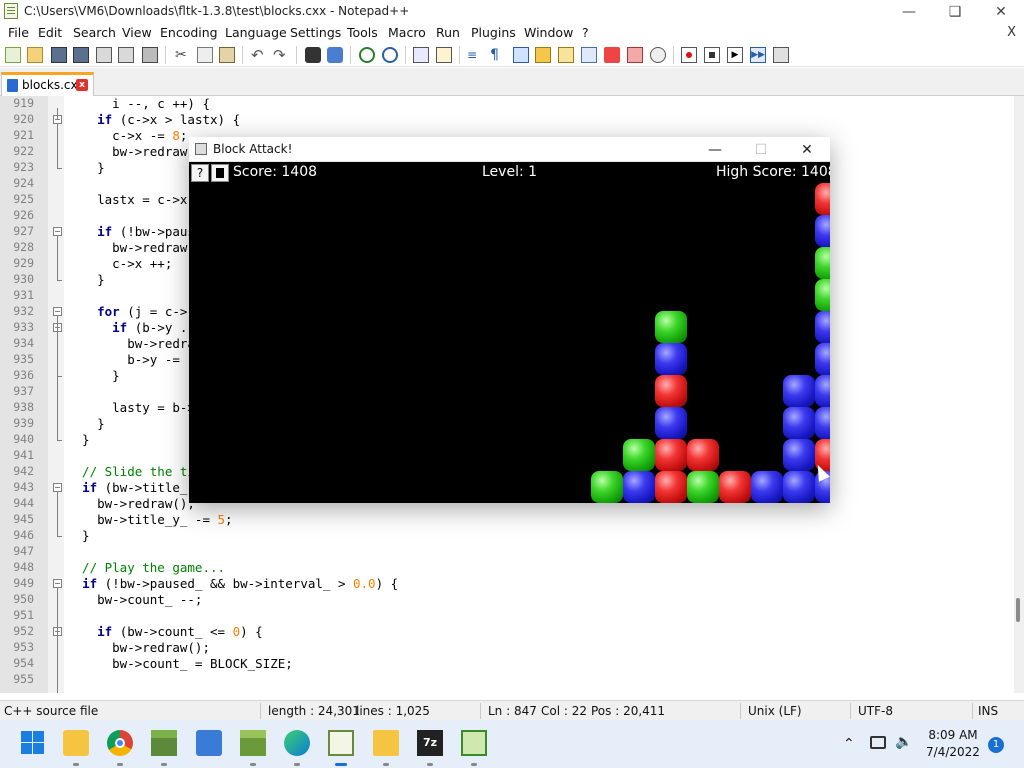 This screenshot has height=768, width=1024. Describe the element at coordinates (689, 55) in the screenshot. I see `record-macro-icon` at that location.